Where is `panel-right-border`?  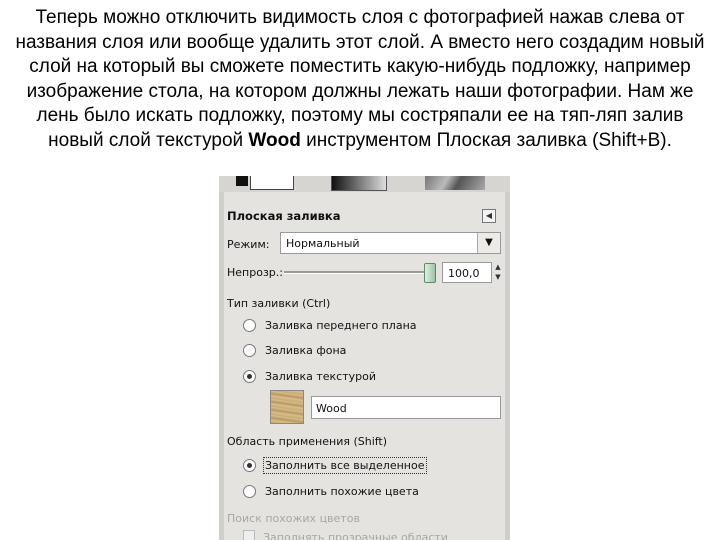 panel-right-border is located at coordinates (507, 366).